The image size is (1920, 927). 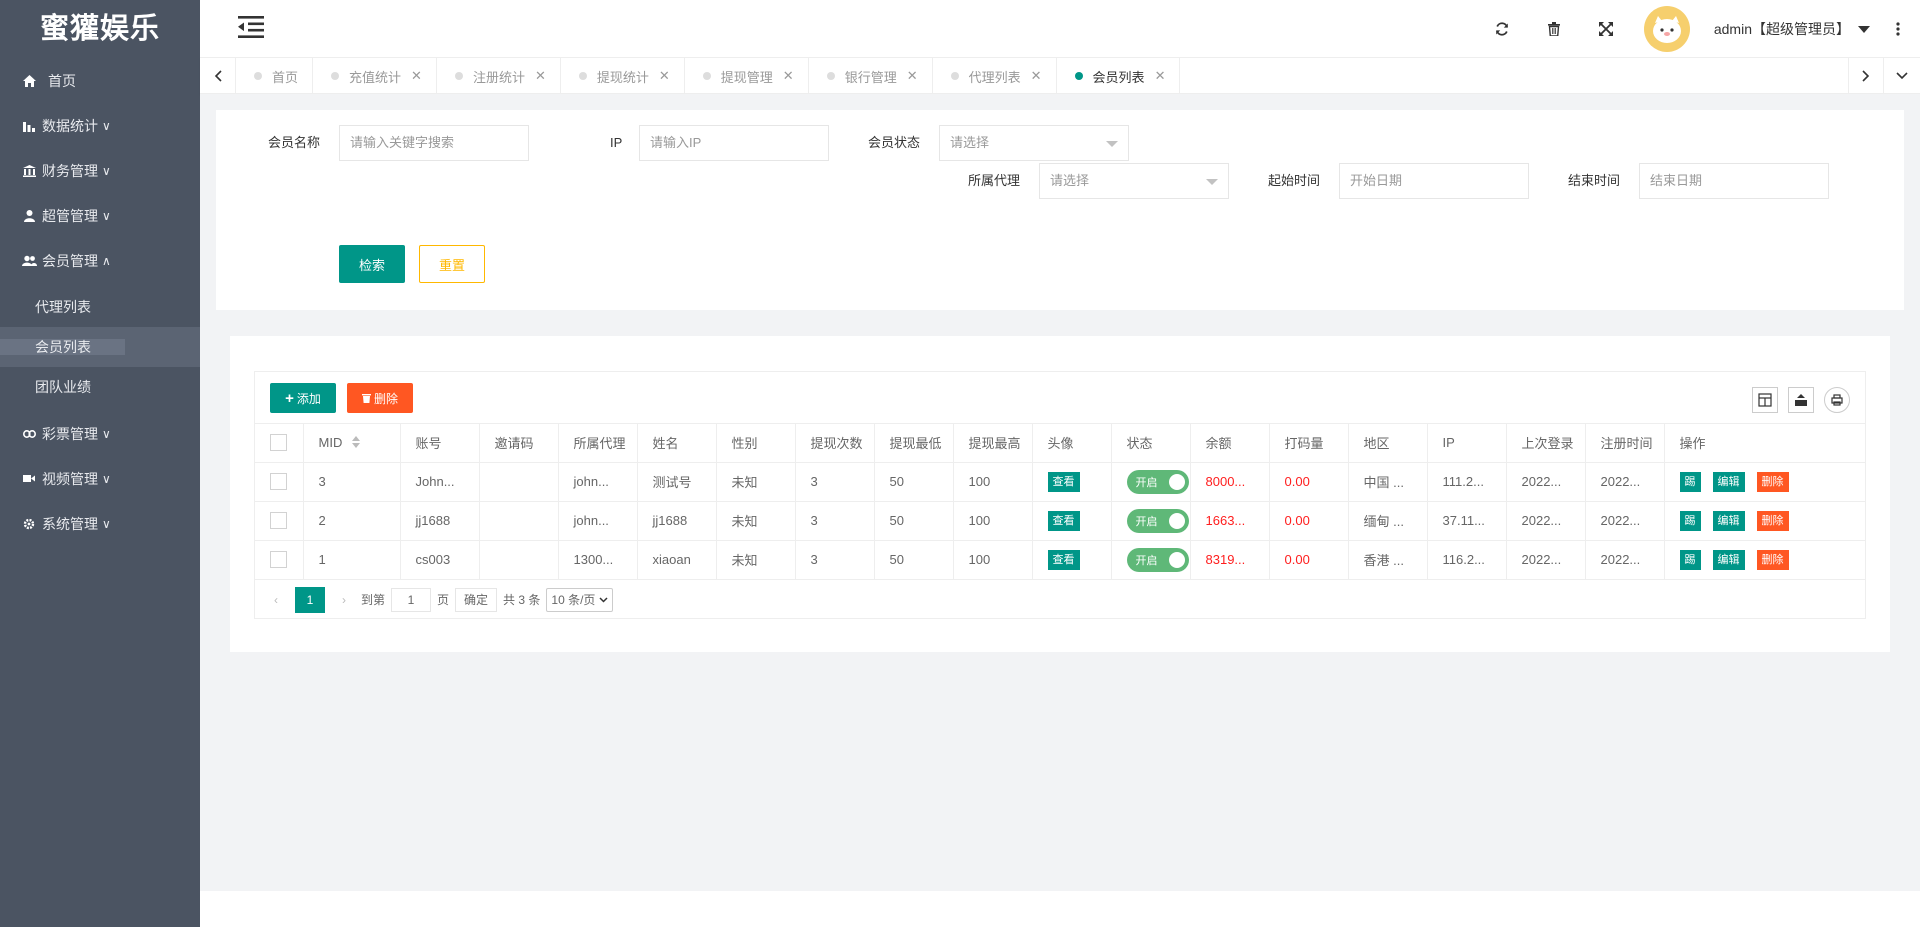 I want to click on sidebar-item-system: 系统管理 ∨, so click(x=100, y=523).